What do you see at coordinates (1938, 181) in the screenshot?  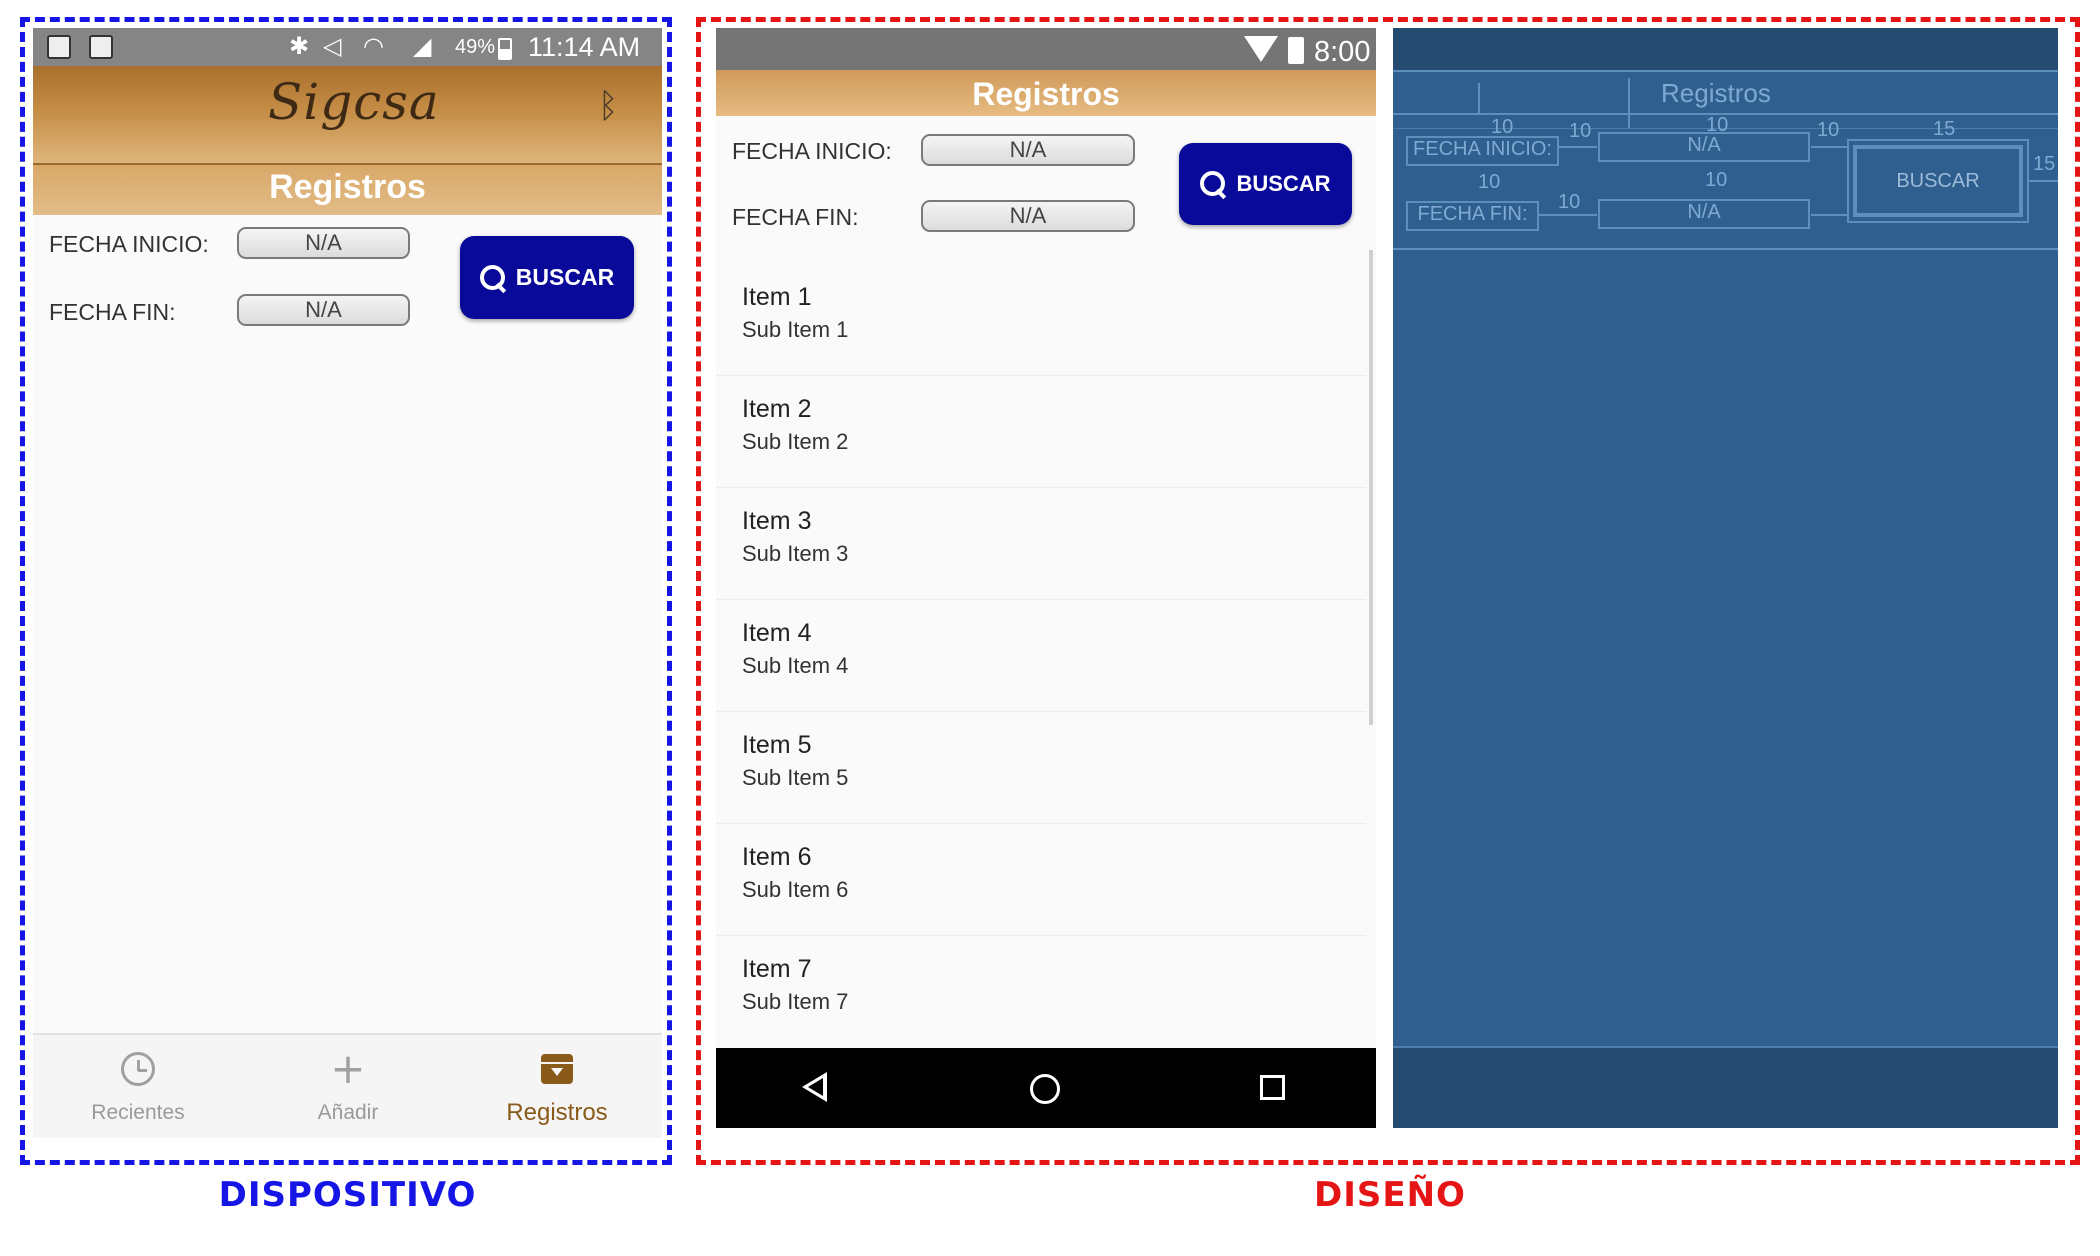 I see `blueprint-search-bounds` at bounding box center [1938, 181].